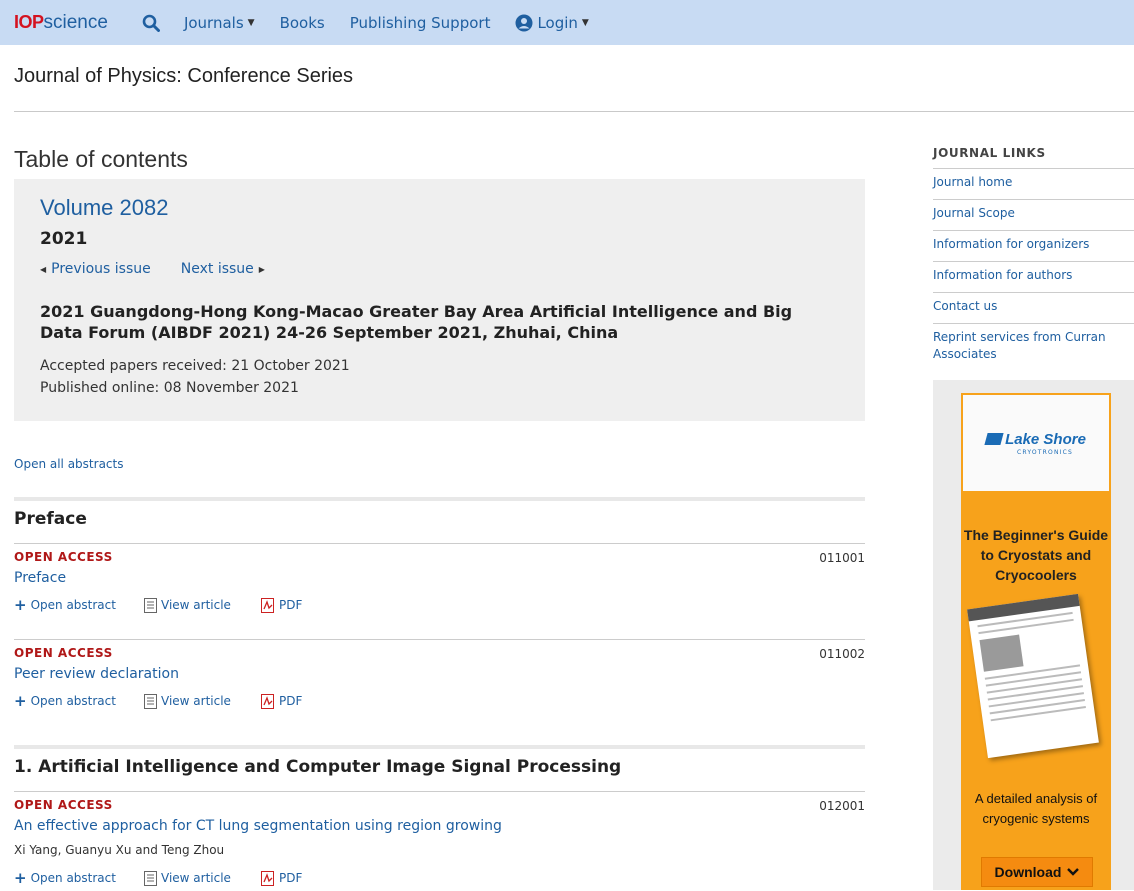  What do you see at coordinates (75, 22) in the screenshot?
I see `logo-science: science` at bounding box center [75, 22].